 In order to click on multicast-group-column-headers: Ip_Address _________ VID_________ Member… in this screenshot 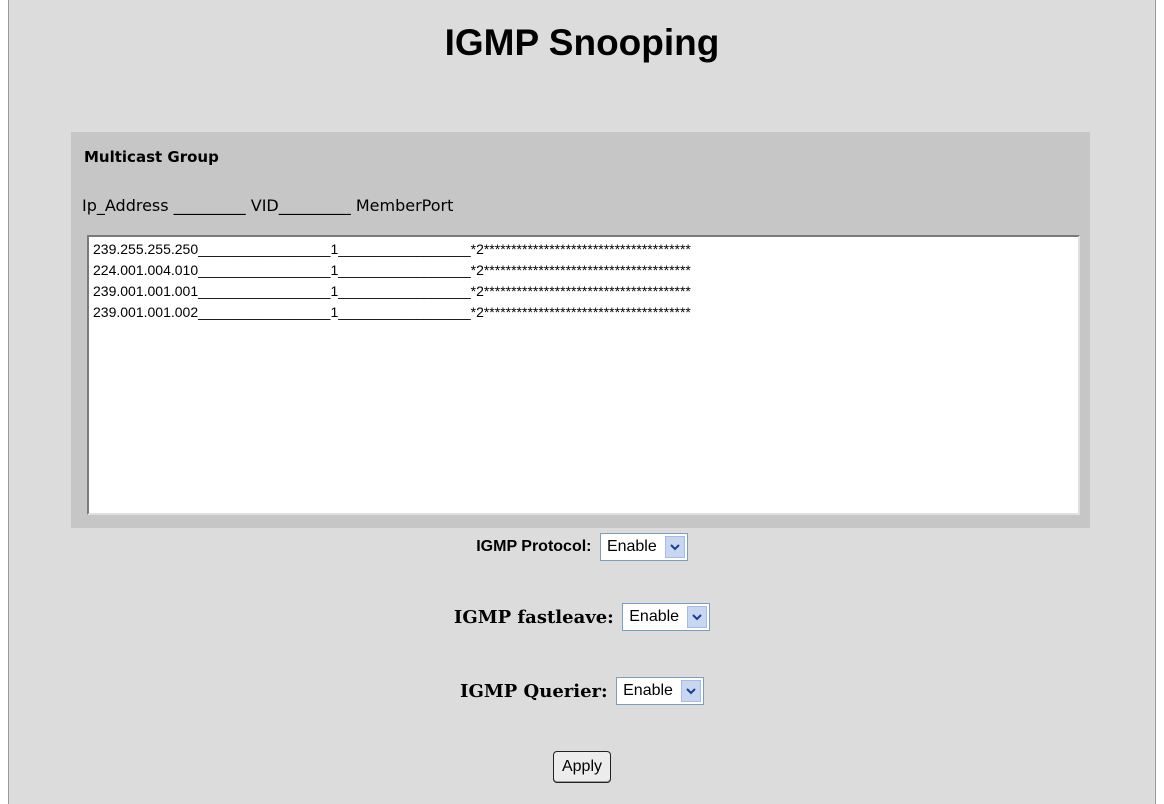, I will do `click(268, 205)`.